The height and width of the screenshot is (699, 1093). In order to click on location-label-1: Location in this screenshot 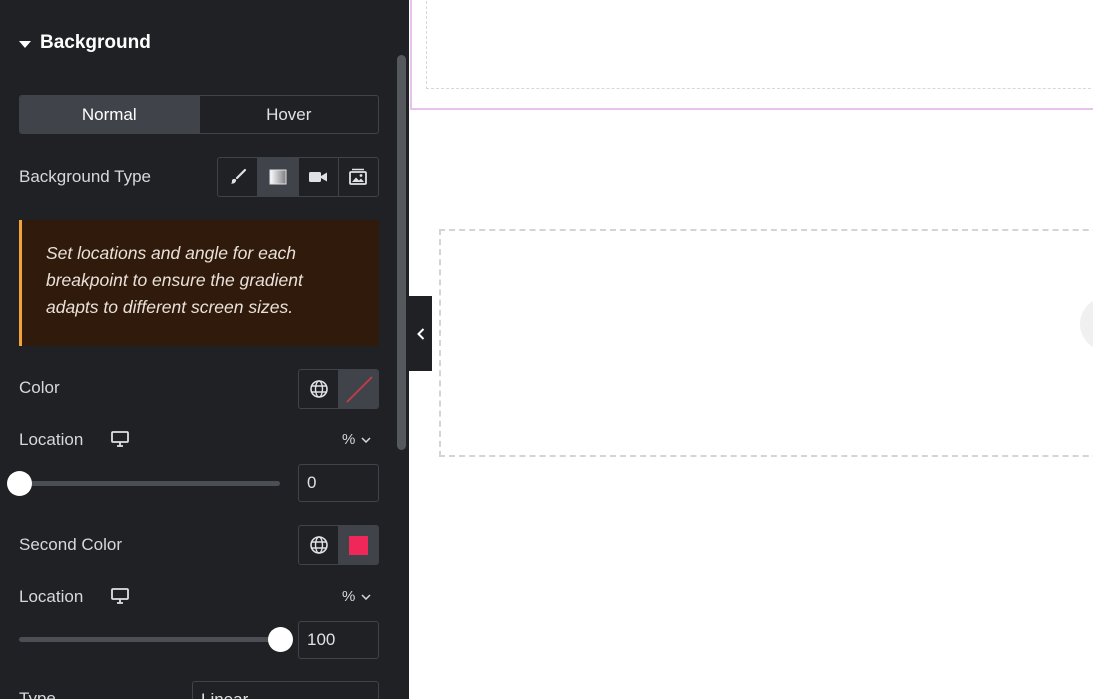, I will do `click(51, 439)`.